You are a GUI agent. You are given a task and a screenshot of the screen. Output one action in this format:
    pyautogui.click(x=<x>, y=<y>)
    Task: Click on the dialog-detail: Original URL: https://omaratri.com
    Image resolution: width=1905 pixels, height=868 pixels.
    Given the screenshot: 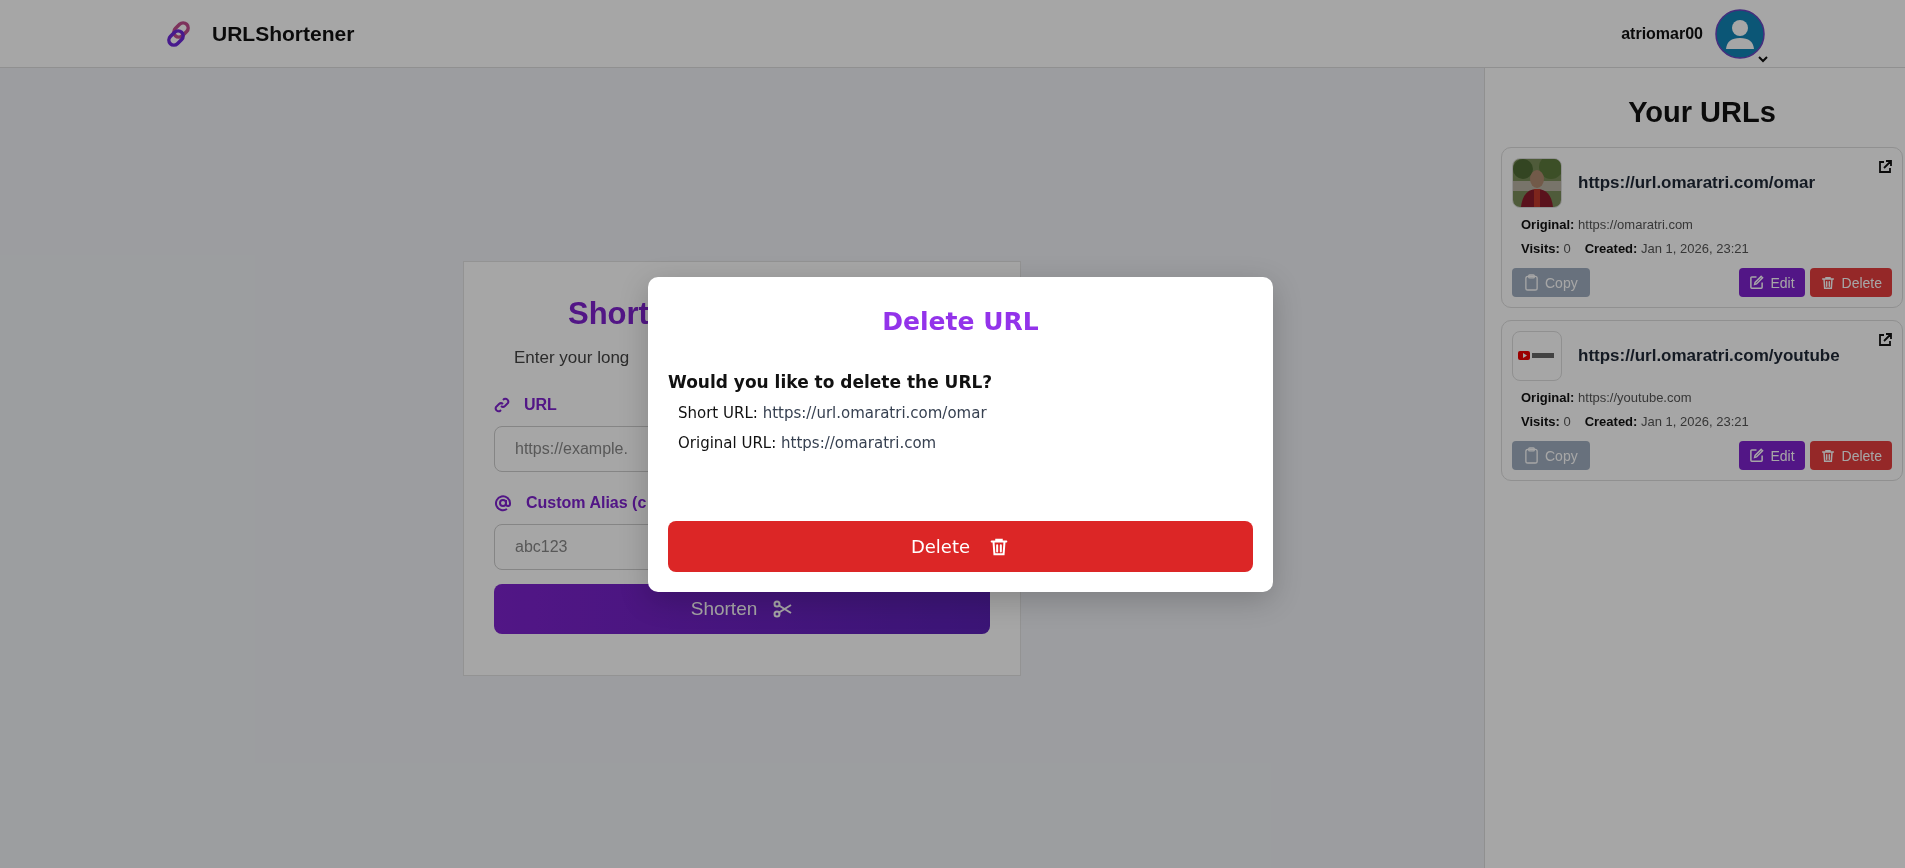 What is the action you would take?
    pyautogui.click(x=808, y=443)
    